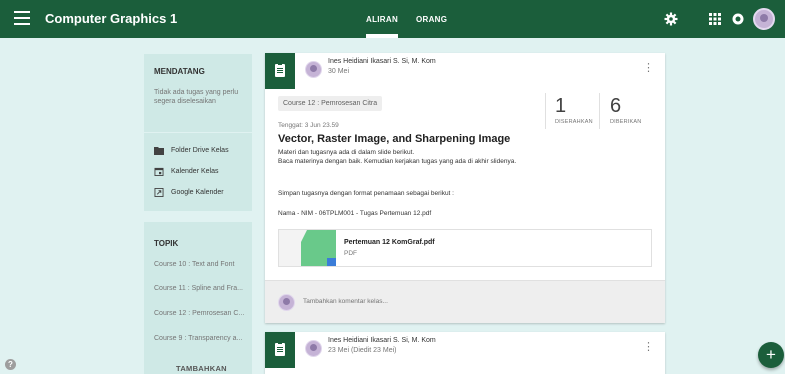 Image resolution: width=785 pixels, height=374 pixels. What do you see at coordinates (308, 125) in the screenshot?
I see `due-date: Tenggat: 3 Jun 23.59` at bounding box center [308, 125].